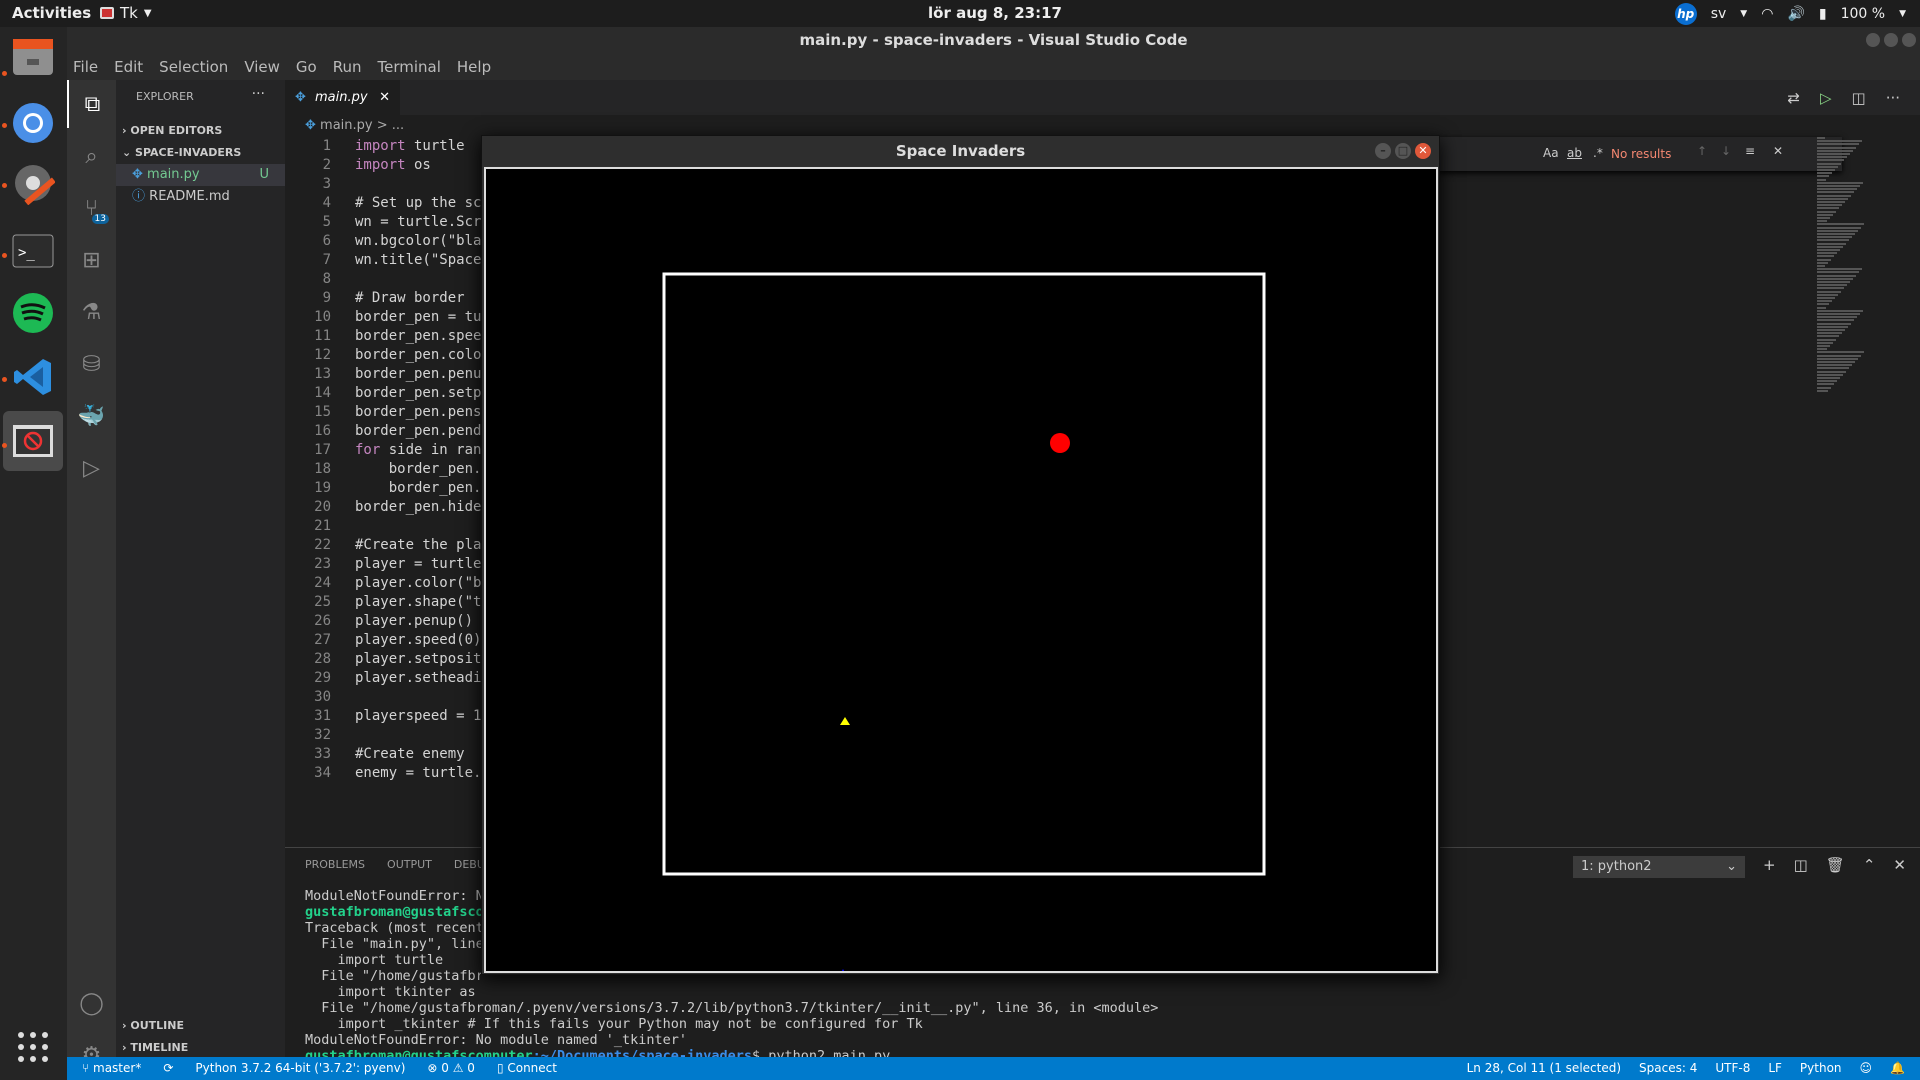 The image size is (1920, 1080). What do you see at coordinates (91, 416) in the screenshot?
I see `docker-icon: 🐳` at bounding box center [91, 416].